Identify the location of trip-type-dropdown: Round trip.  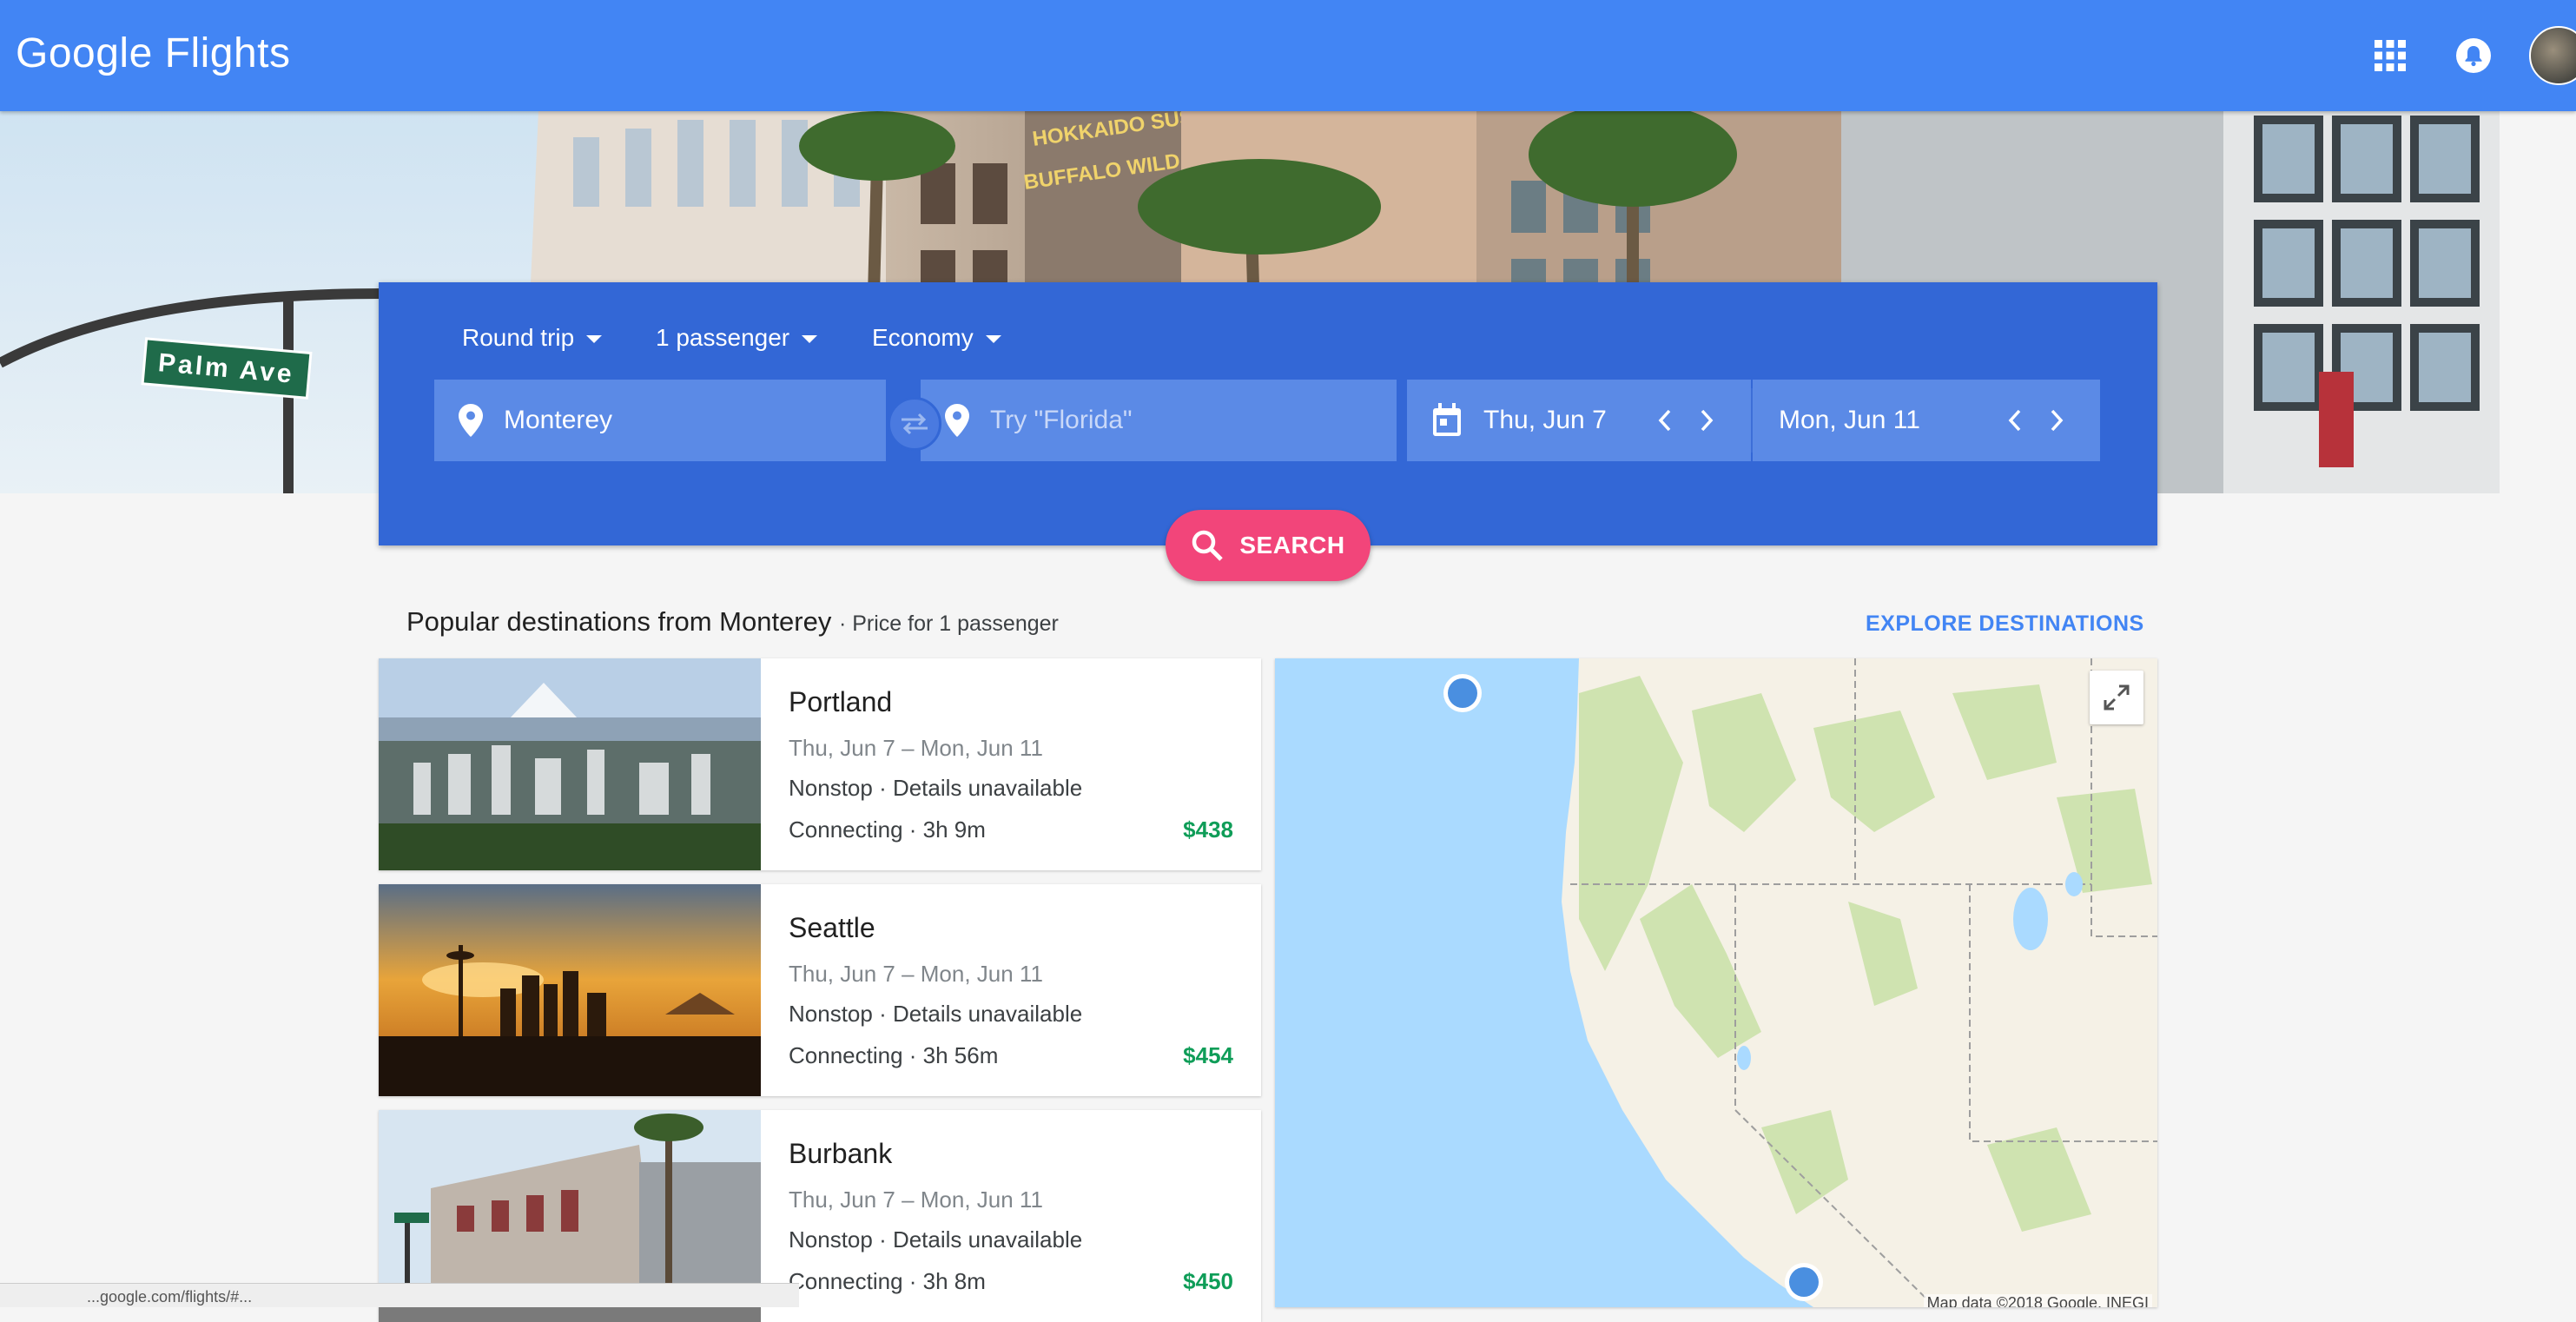
(532, 338).